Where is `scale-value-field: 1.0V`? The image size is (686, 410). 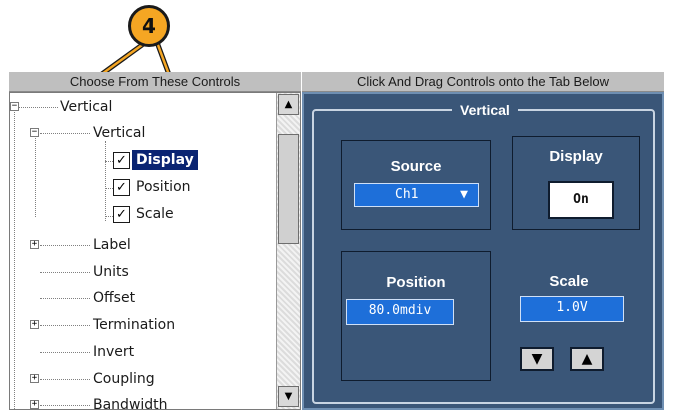
scale-value-field: 1.0V is located at coordinates (572, 309).